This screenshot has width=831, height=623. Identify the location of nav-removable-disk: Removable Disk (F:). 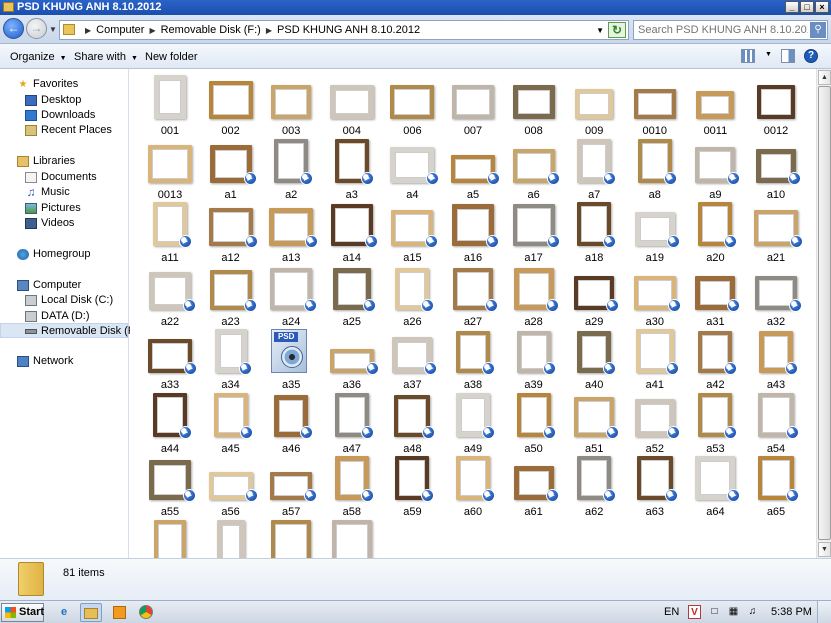
(70, 330).